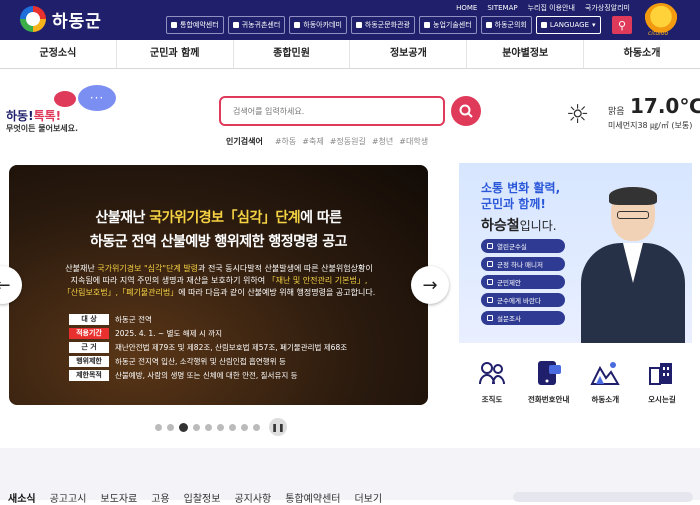 This screenshot has height=505, width=700. I want to click on landscape-icon, so click(605, 373).